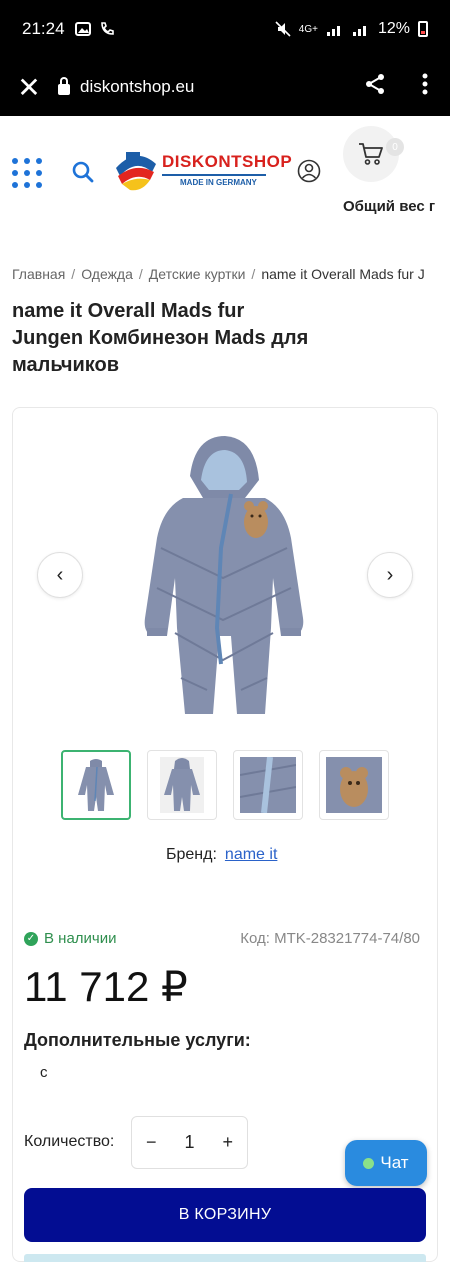  I want to click on brand-link: name it, so click(251, 854).